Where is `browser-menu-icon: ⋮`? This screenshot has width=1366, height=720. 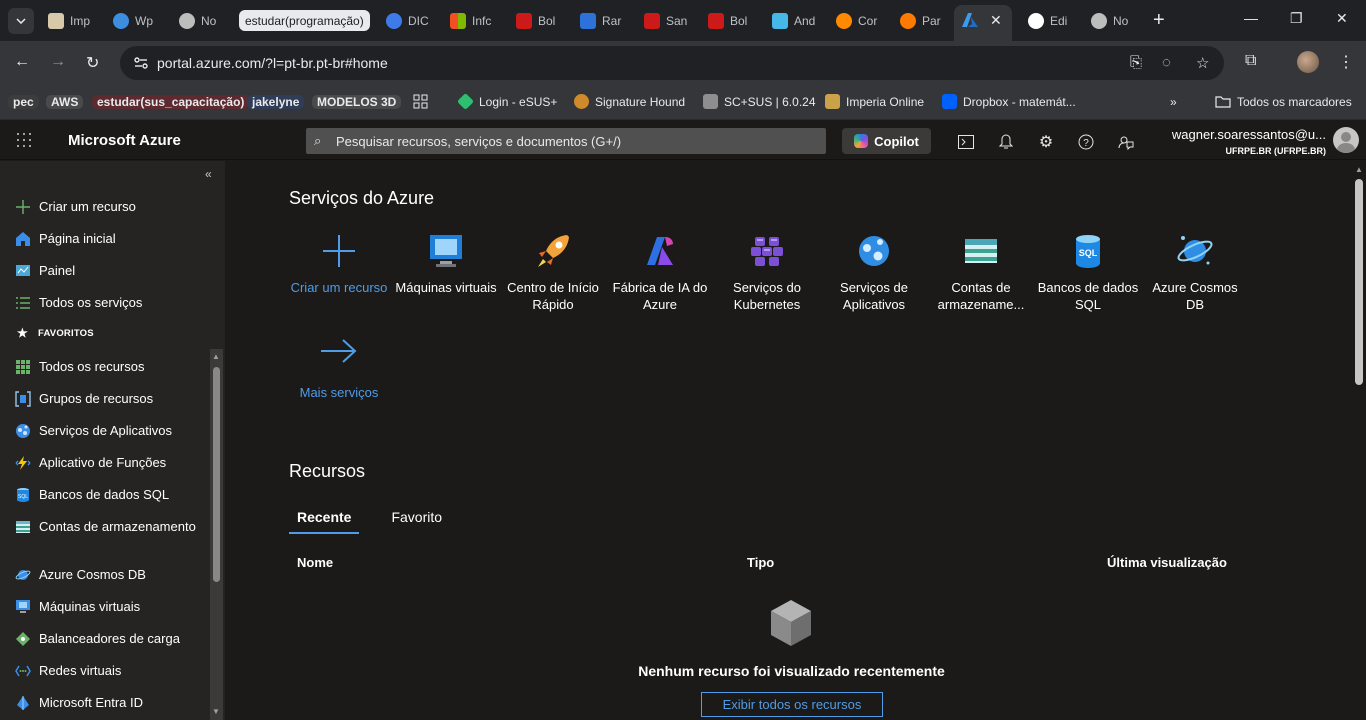 browser-menu-icon: ⋮ is located at coordinates (1346, 62).